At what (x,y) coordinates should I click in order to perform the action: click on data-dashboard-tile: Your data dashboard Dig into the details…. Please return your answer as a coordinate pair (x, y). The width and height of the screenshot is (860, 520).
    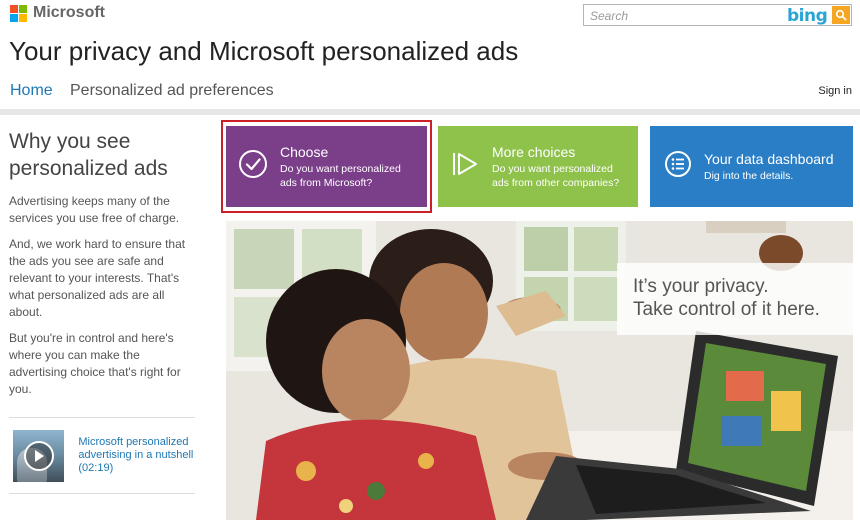
    Looking at the image, I should click on (751, 166).